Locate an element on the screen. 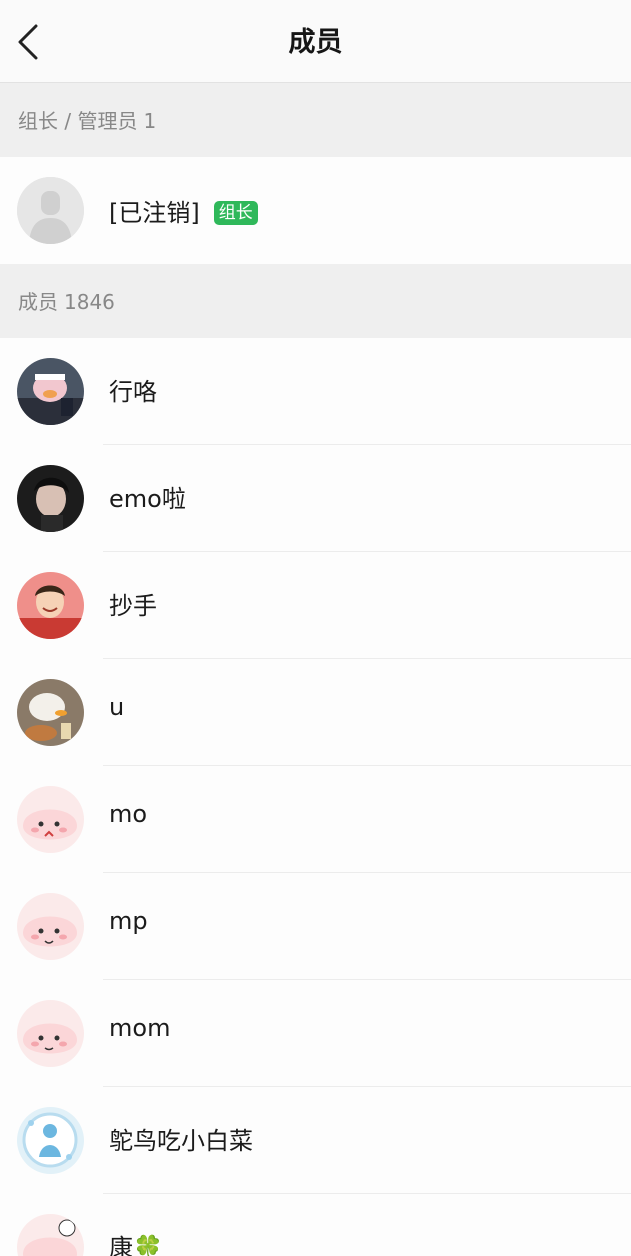 The image size is (631, 1256). blue-figure-avatar-icon is located at coordinates (50, 1140).